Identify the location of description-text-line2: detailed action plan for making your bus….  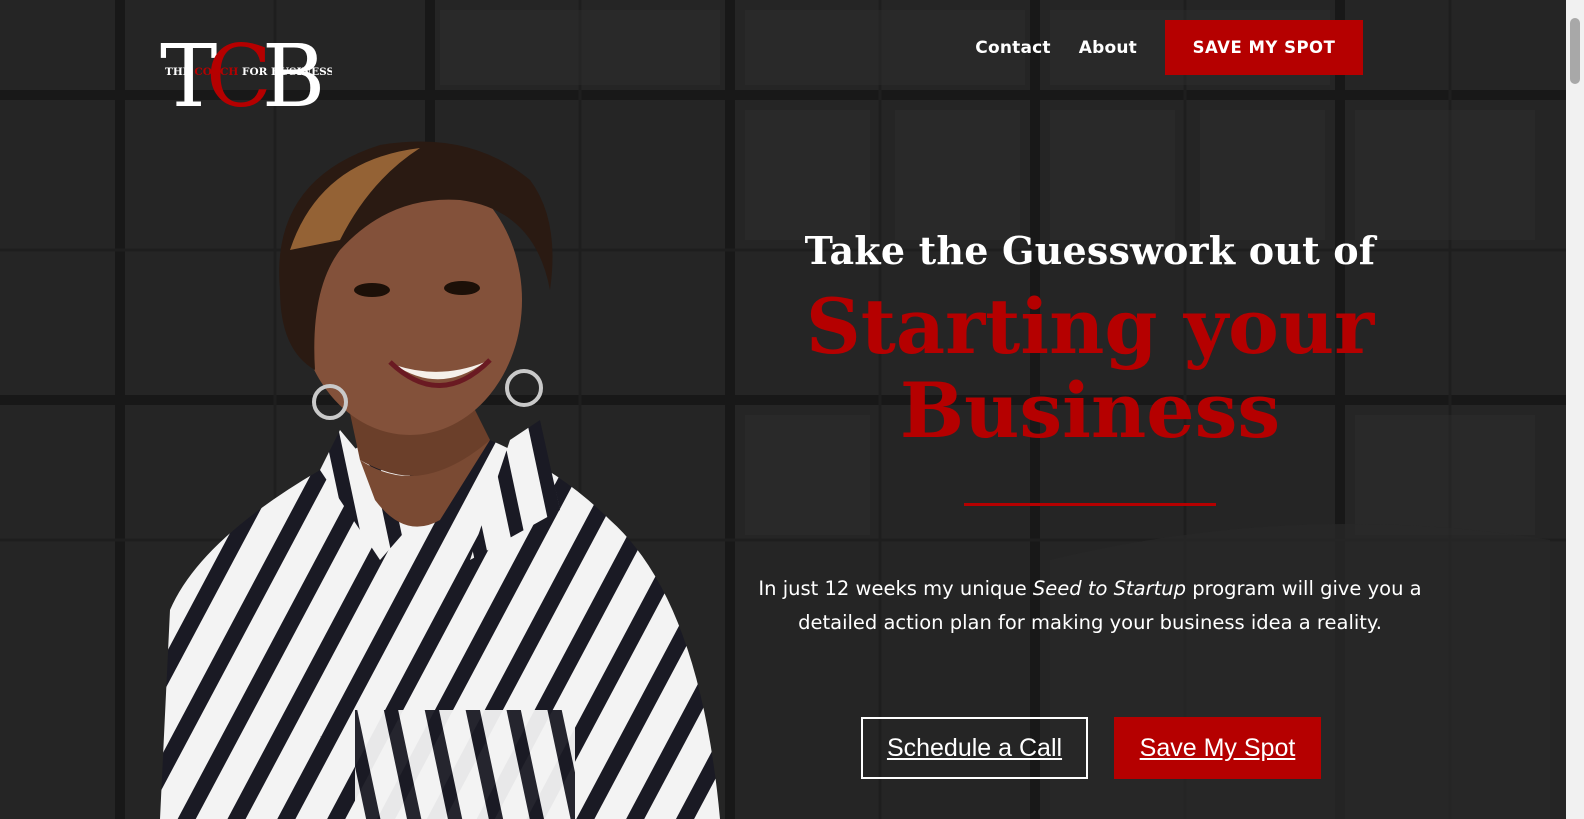
(1090, 622).